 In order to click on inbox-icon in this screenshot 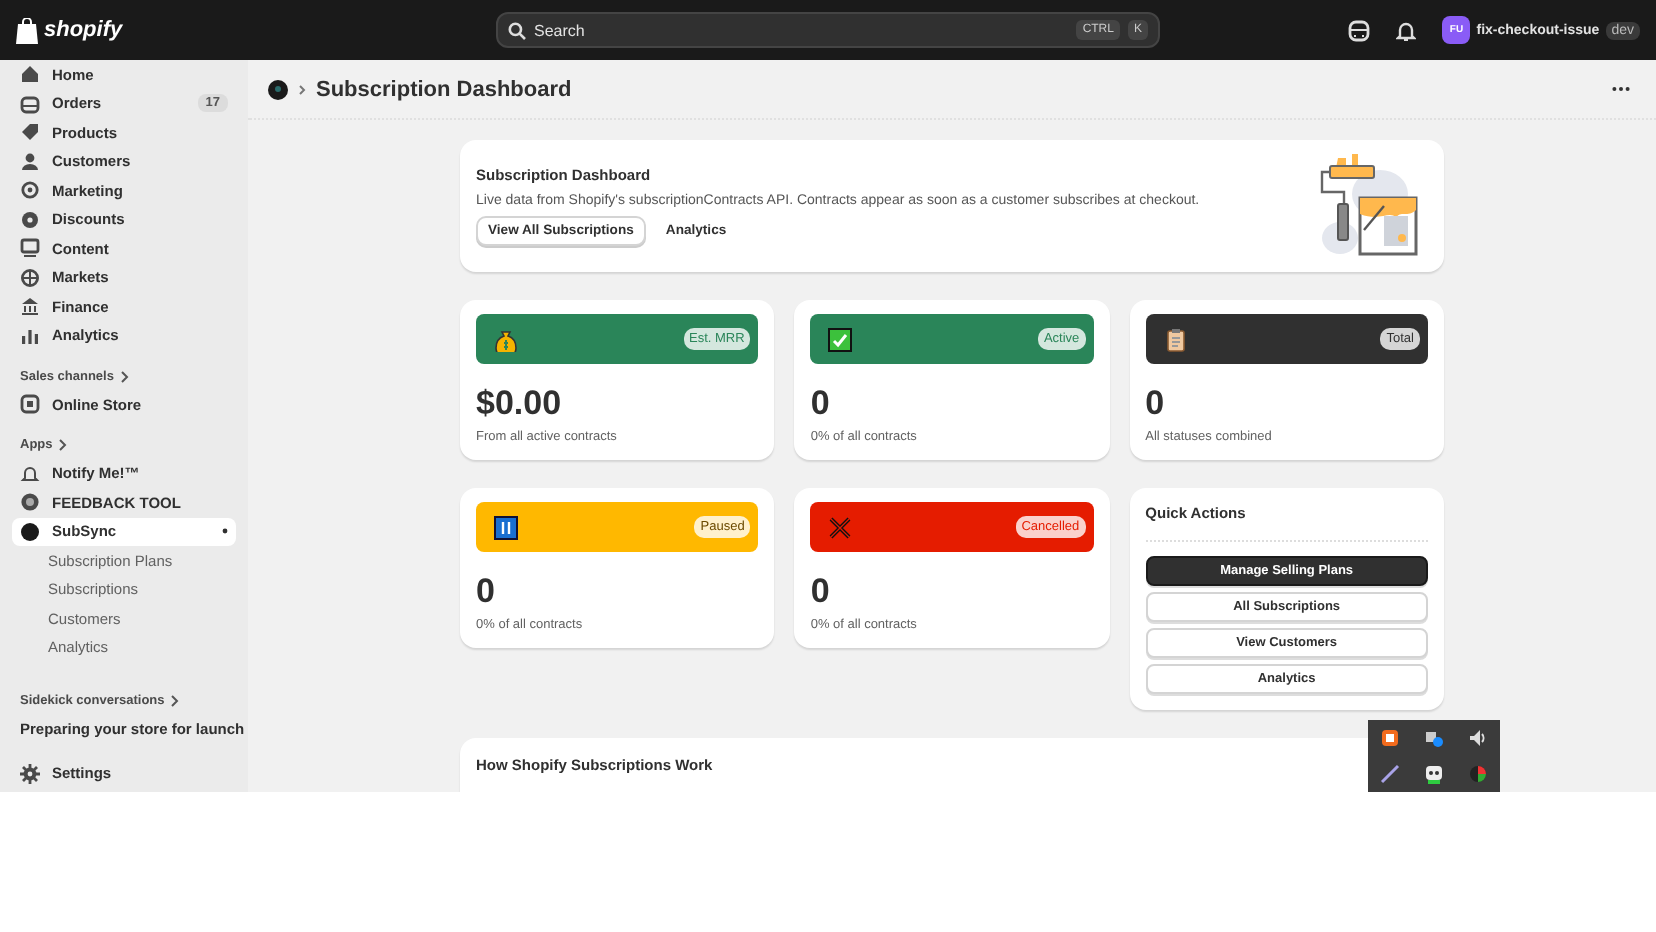, I will do `click(30, 103)`.